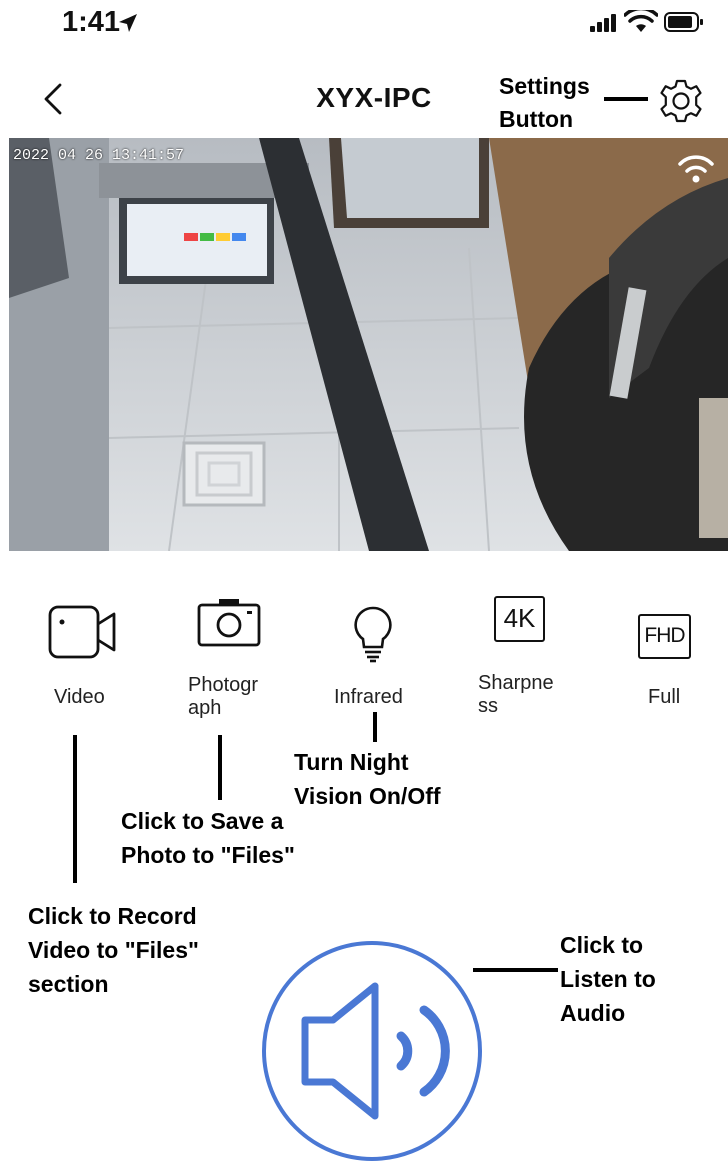 The image size is (728, 1162). Describe the element at coordinates (375, 727) in the screenshot. I see `night-vision-pointer-line` at that location.